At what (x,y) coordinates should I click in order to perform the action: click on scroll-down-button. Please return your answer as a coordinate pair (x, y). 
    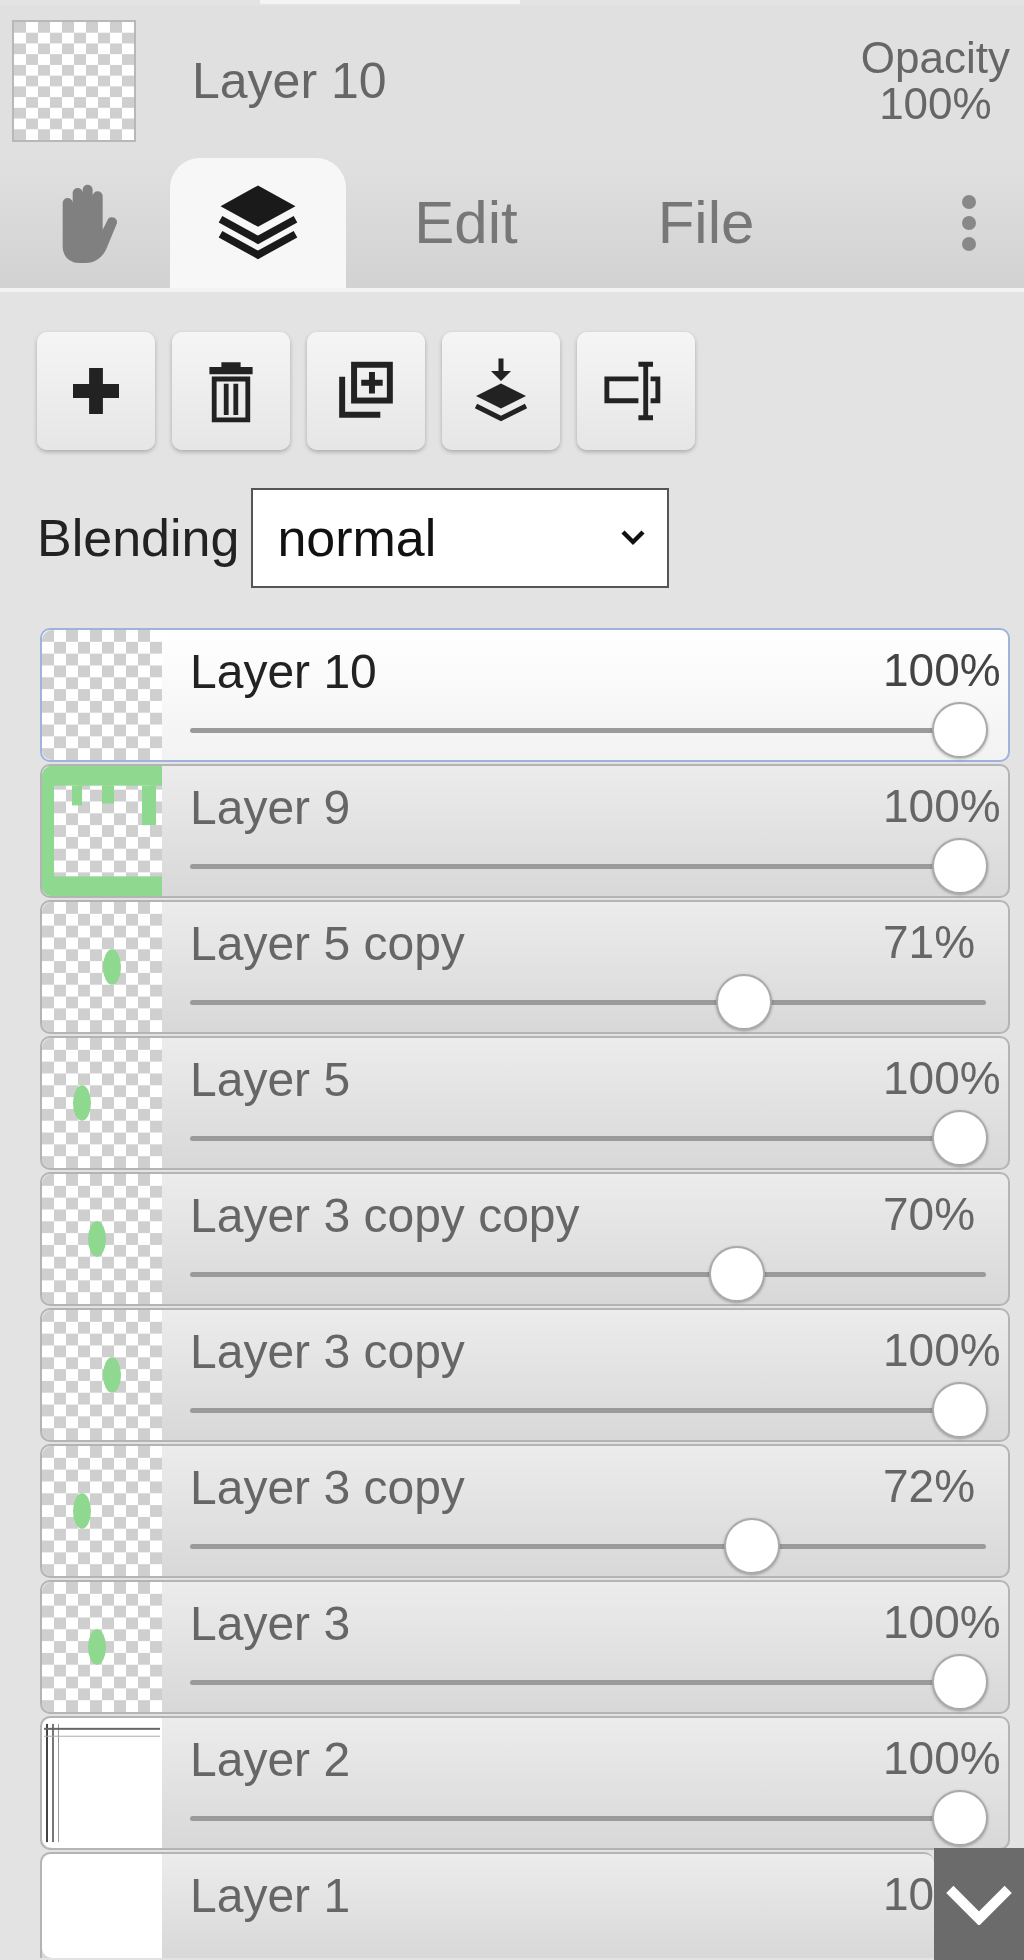
    Looking at the image, I should click on (979, 1904).